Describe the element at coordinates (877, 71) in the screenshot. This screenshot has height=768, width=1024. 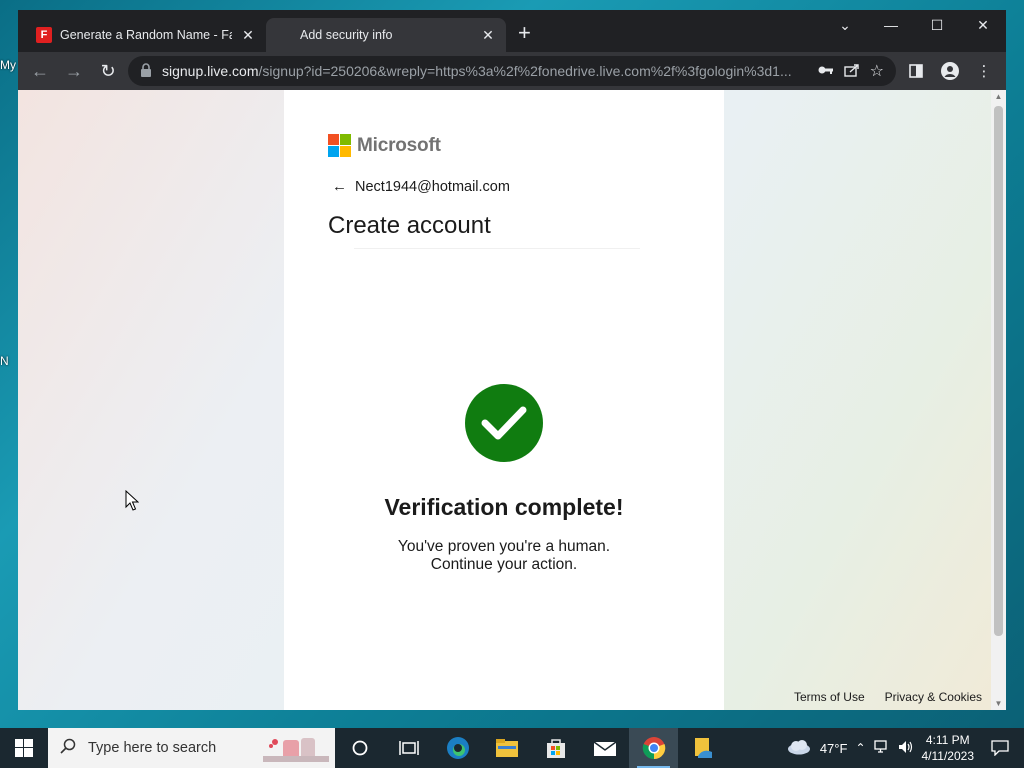
I see `bookmark-star-icon: ☆` at that location.